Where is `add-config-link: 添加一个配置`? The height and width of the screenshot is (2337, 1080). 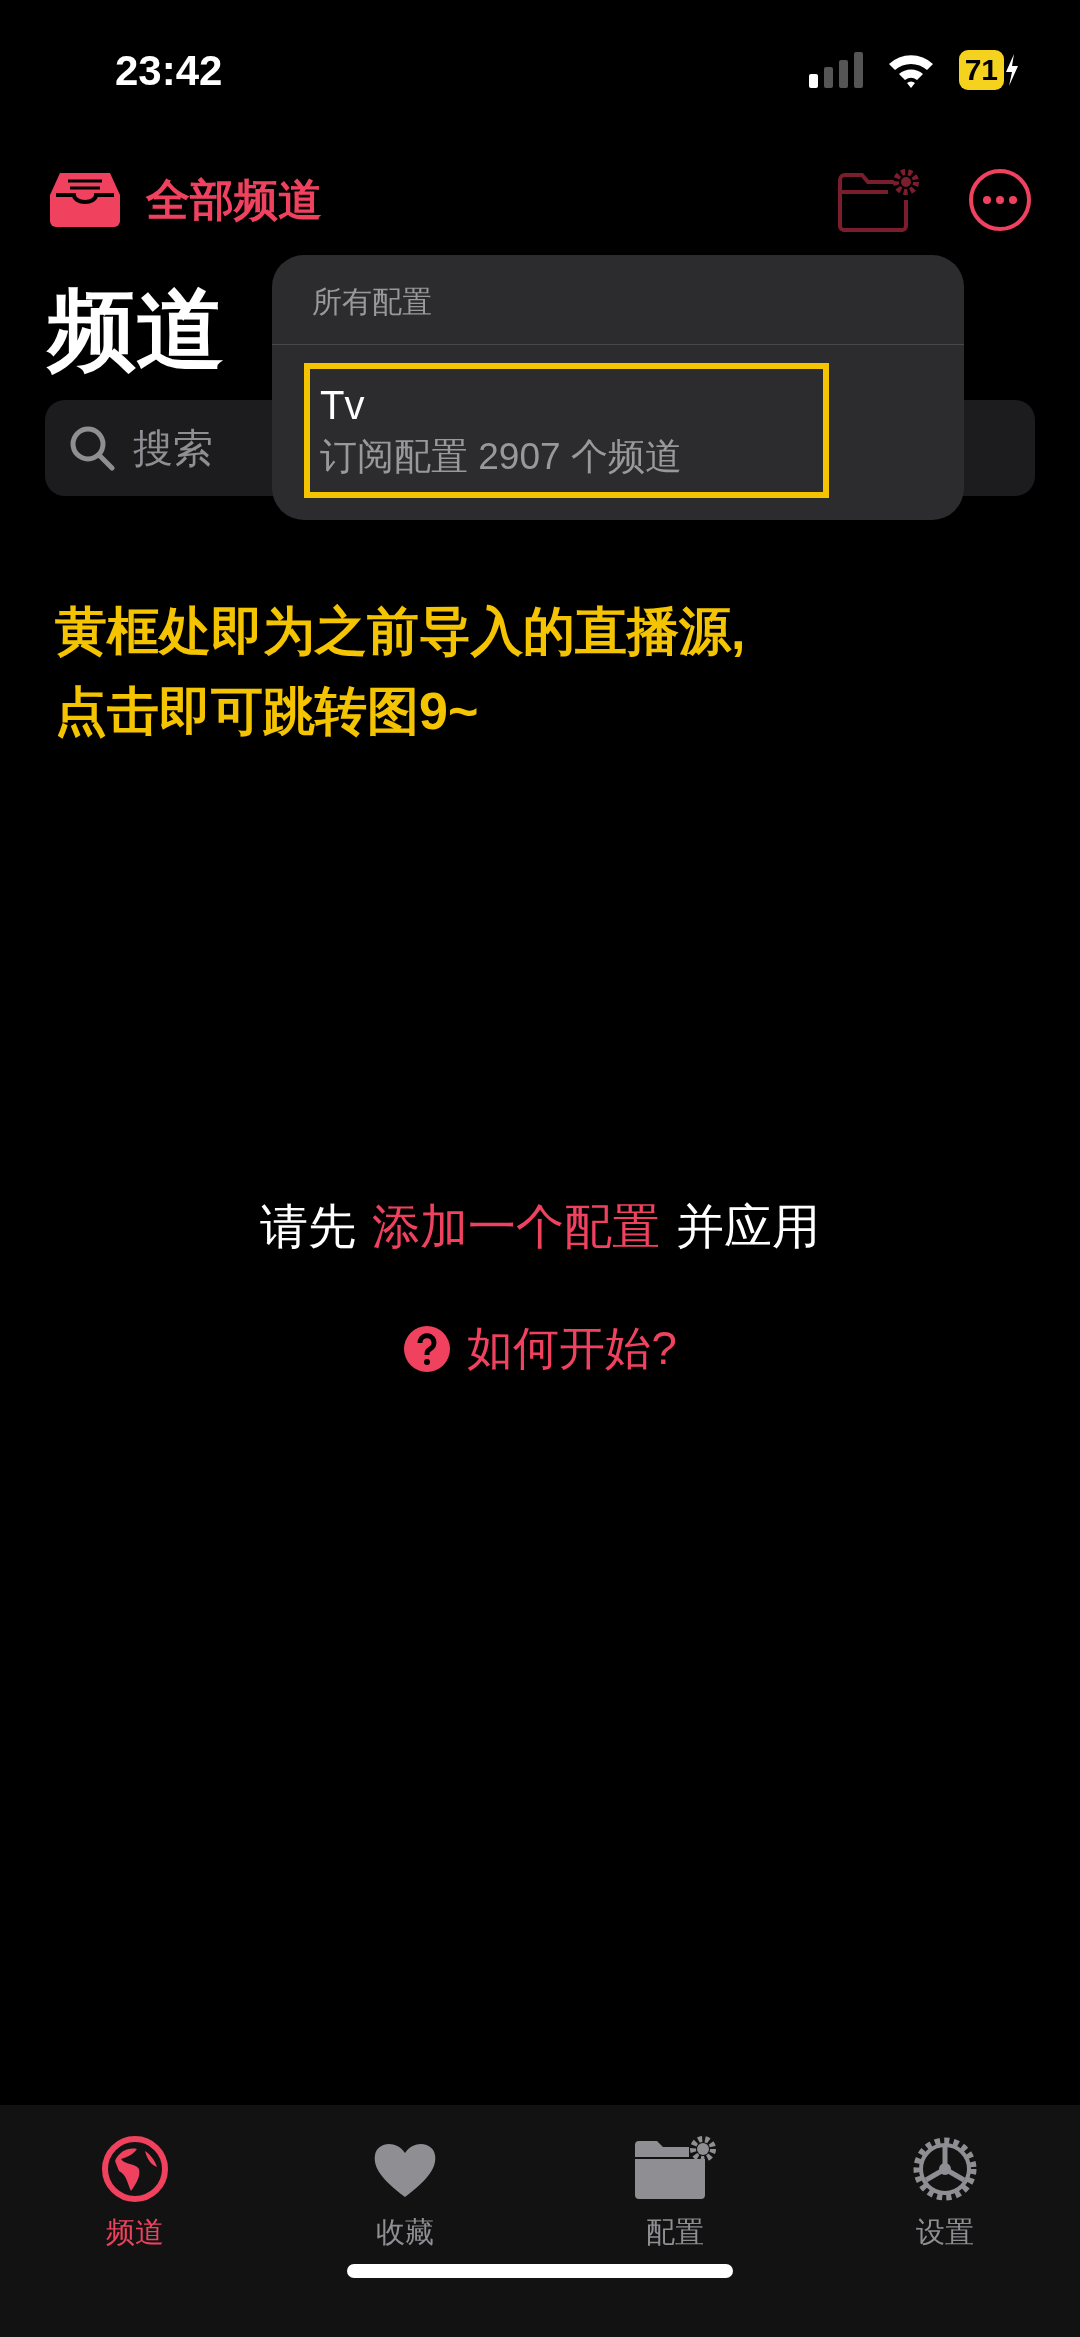 add-config-link: 添加一个配置 is located at coordinates (516, 1227).